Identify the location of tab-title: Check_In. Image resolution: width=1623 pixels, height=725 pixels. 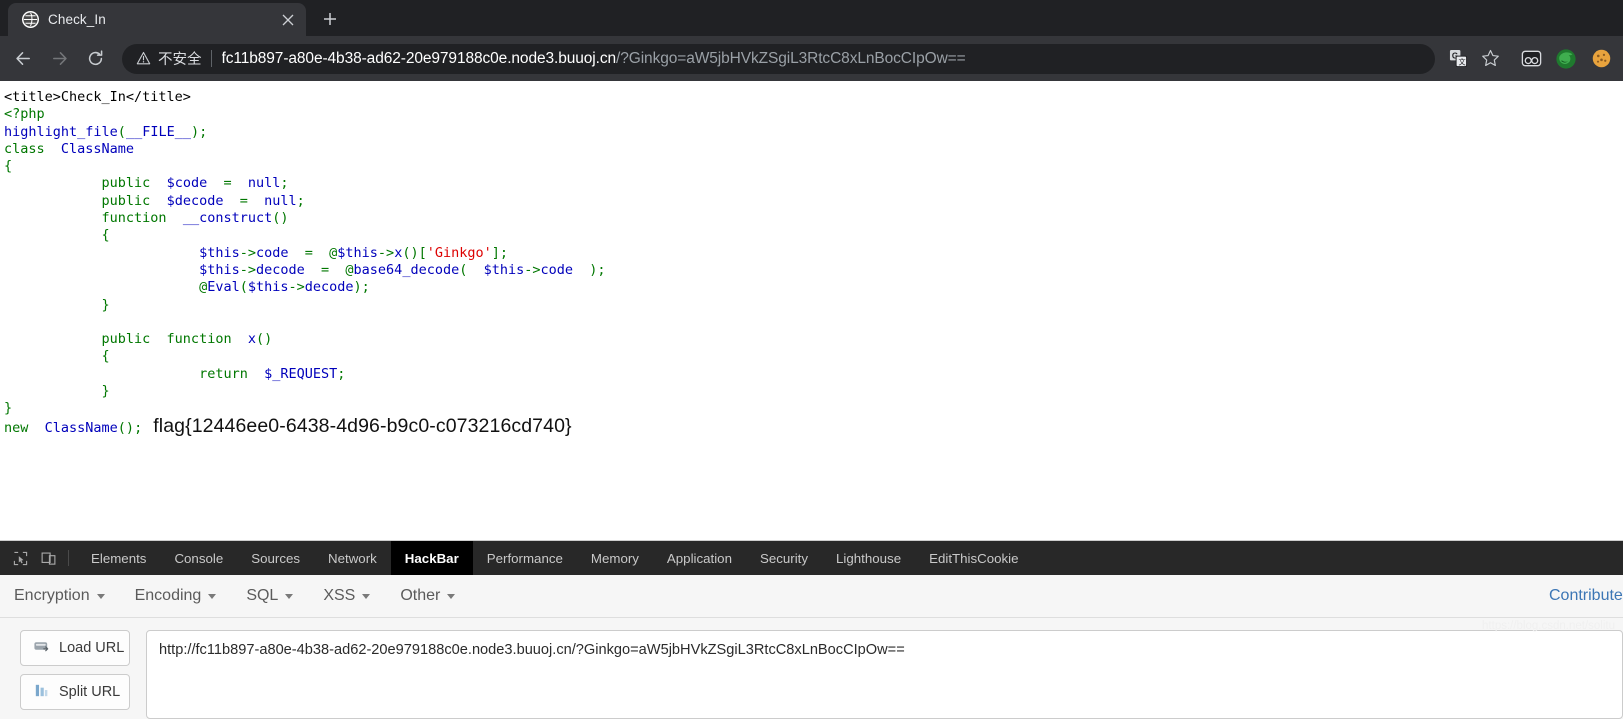
(77, 19).